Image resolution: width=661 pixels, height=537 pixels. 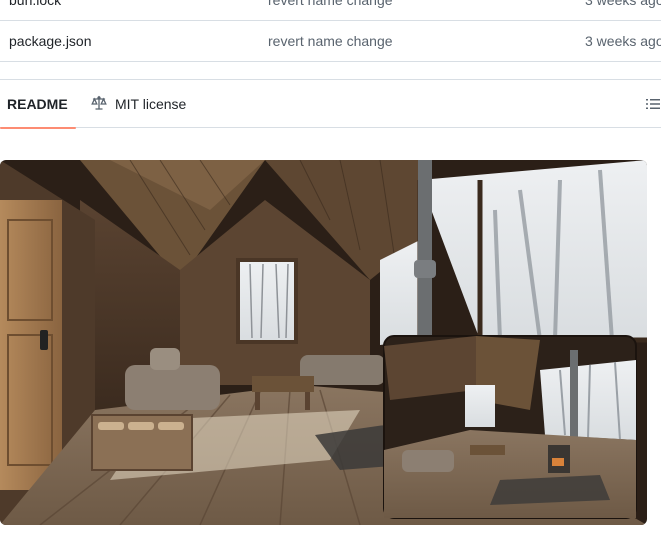 I want to click on readme-tab-bar: README MIT license, so click(x=330, y=104).